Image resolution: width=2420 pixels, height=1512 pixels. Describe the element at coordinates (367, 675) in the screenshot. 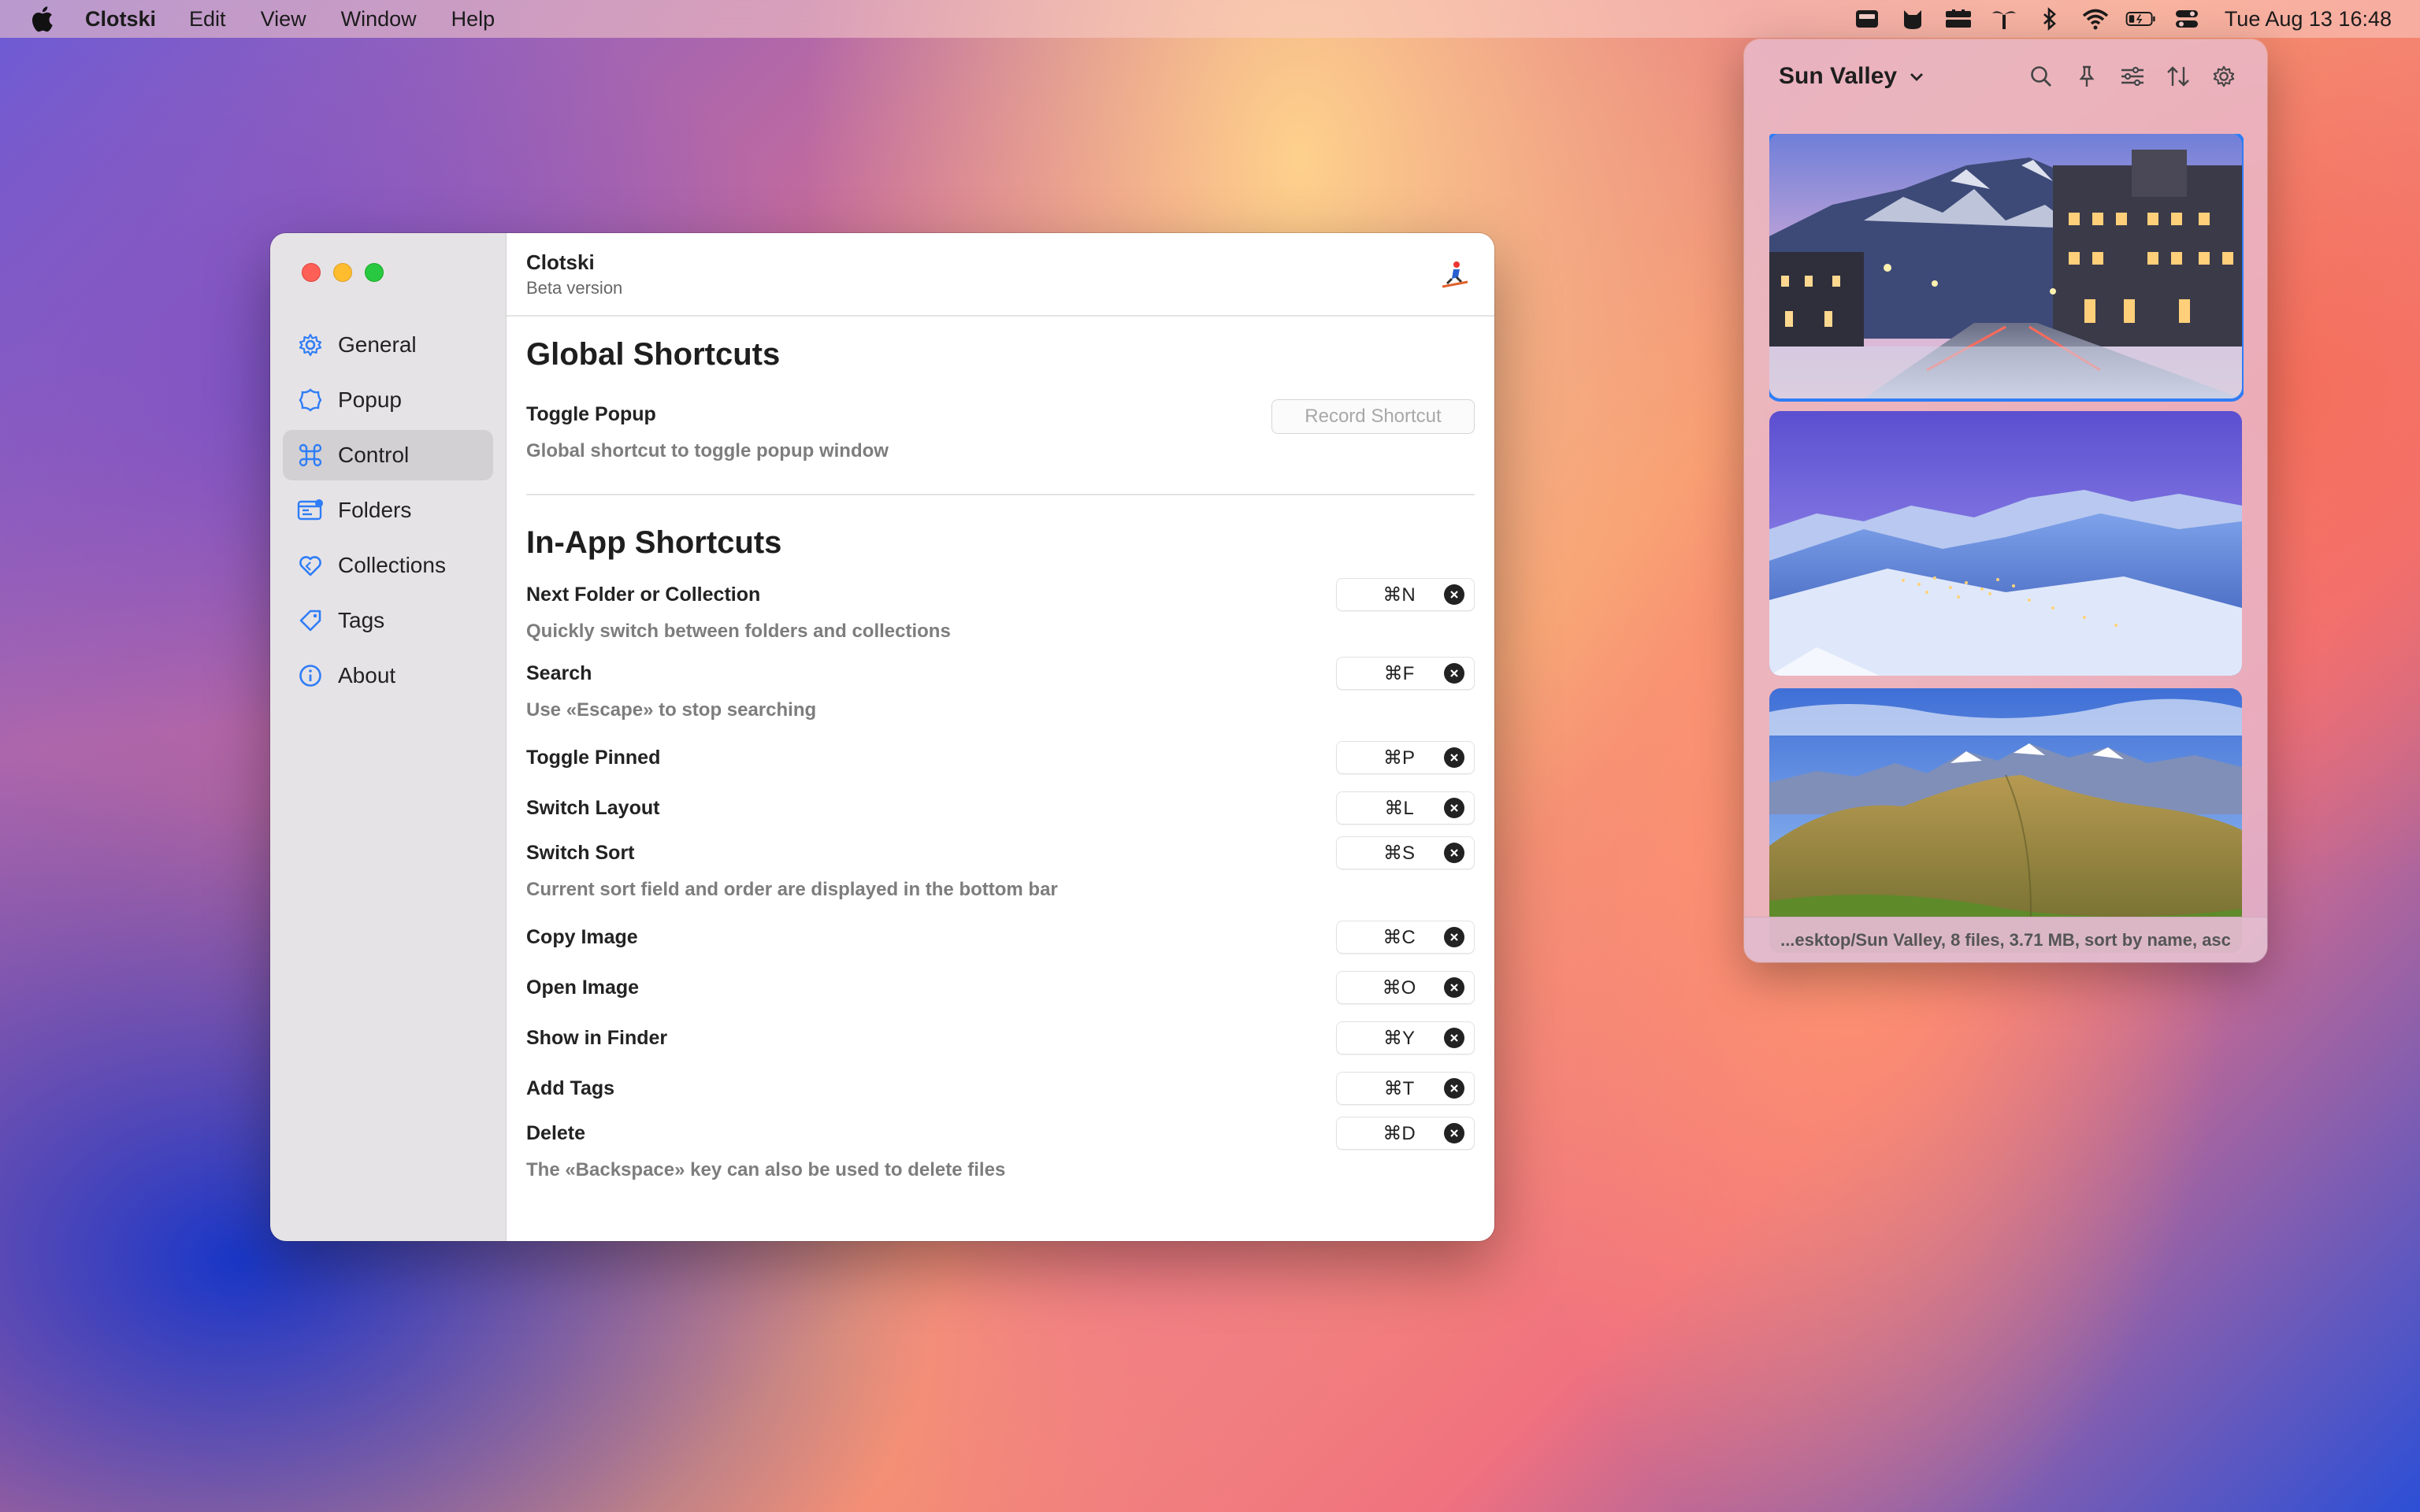

I see `sidebar-item-label: About` at that location.